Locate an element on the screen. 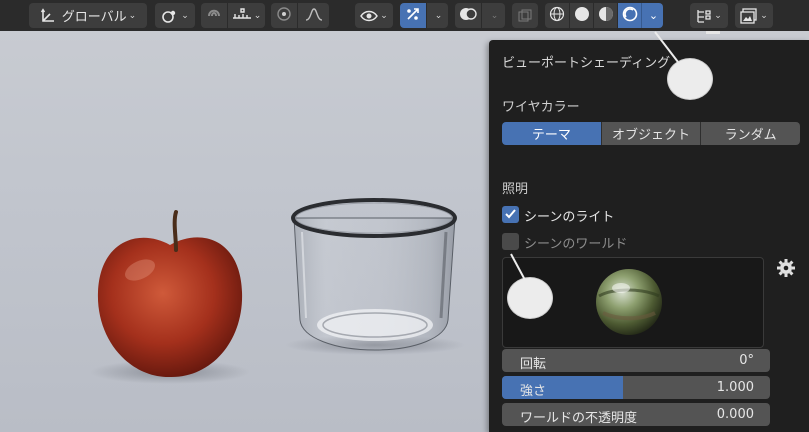 The image size is (809, 432). shading-popover-dropdown: ⌄ is located at coordinates (652, 15).